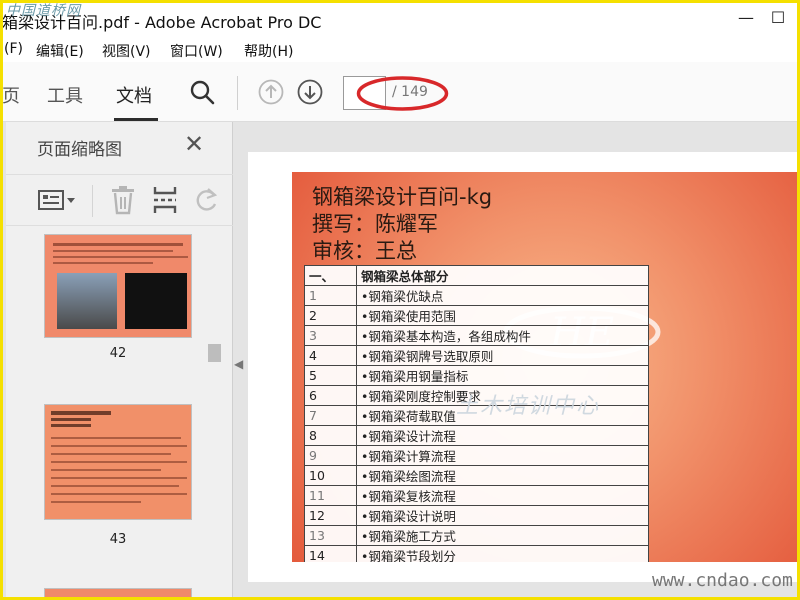 The image size is (800, 600). I want to click on row-text: •钢箱梁计算流程, so click(502, 455).